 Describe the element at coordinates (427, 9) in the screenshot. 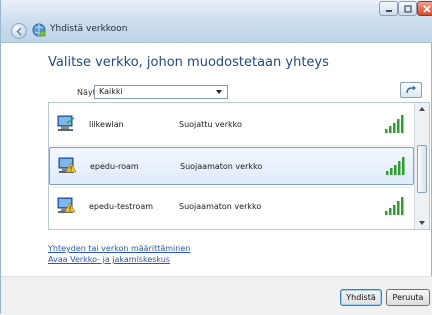

I see `close-icon` at that location.